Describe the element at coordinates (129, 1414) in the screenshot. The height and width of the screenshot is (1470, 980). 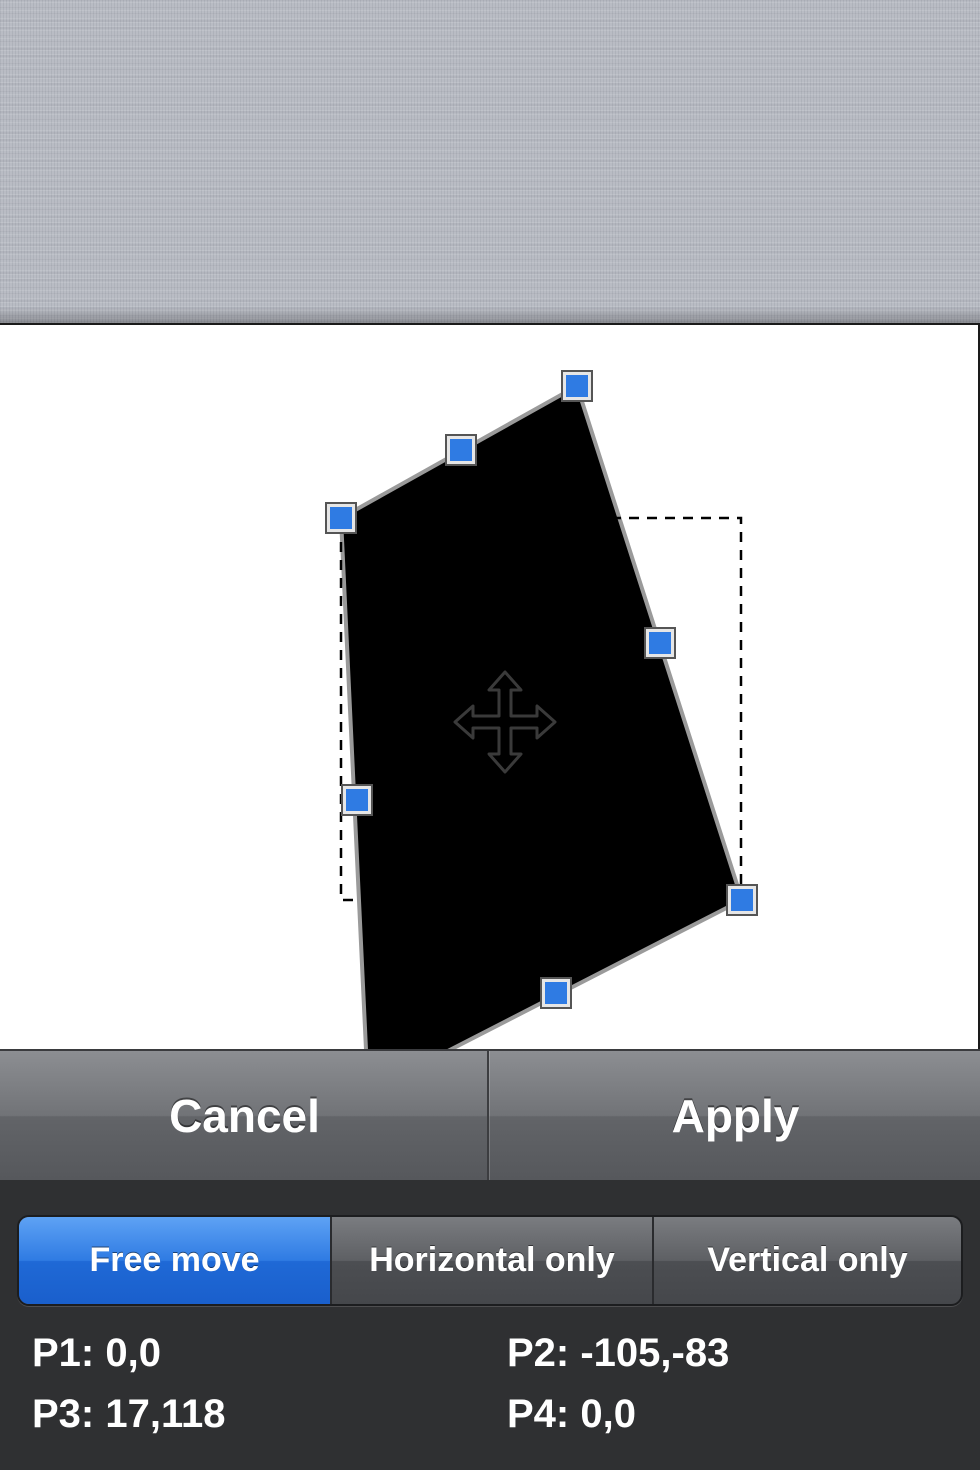
I see `point-readout-p3: P3: 17,118` at that location.